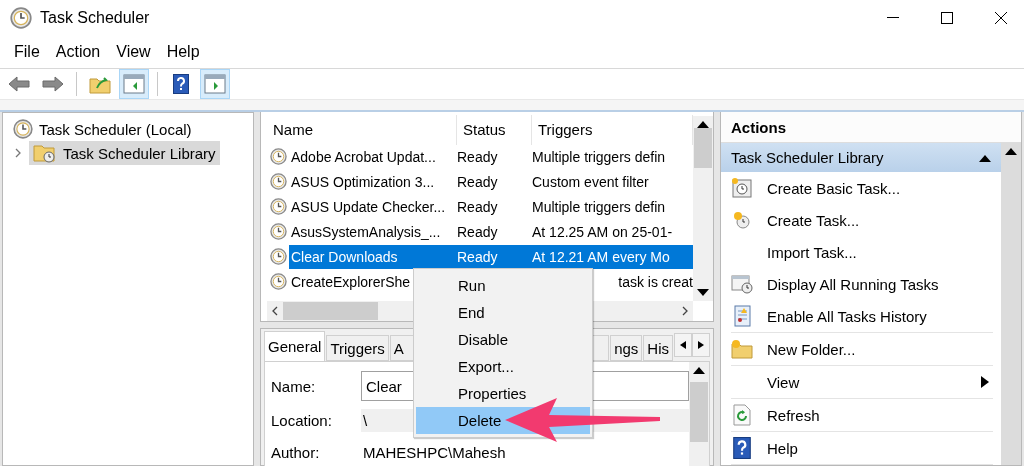  Describe the element at coordinates (494, 130) in the screenshot. I see `column-header: Status` at that location.